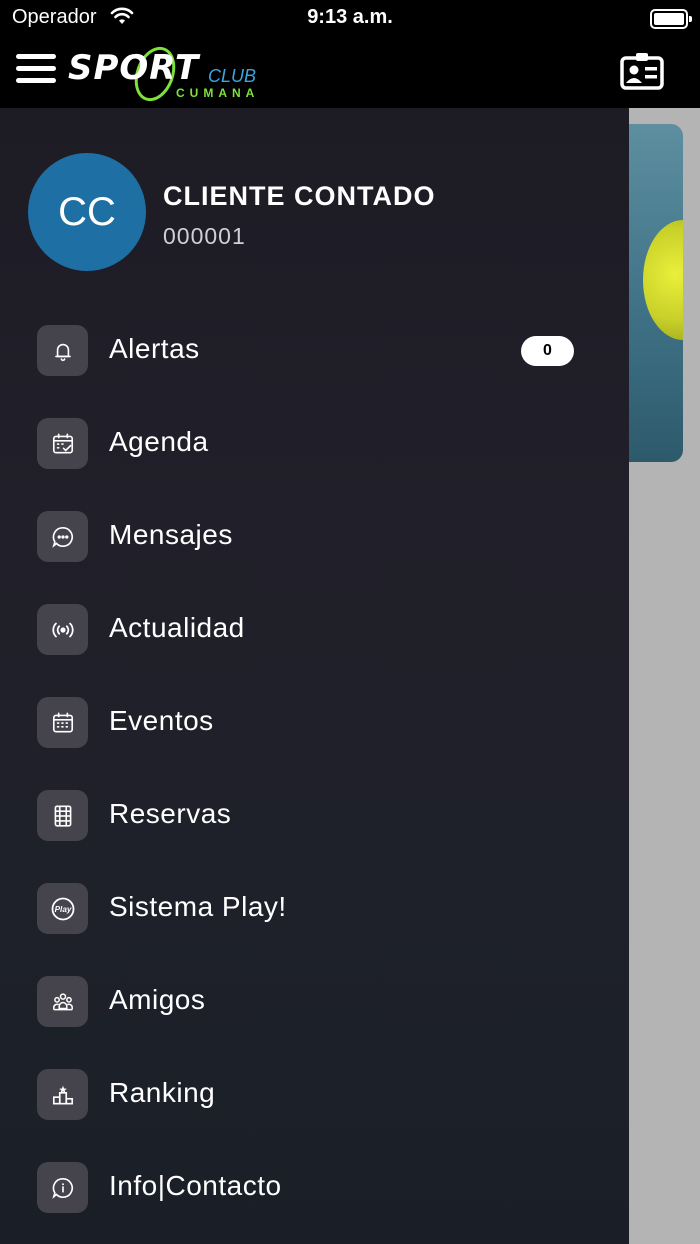 The width and height of the screenshot is (700, 1244). Describe the element at coordinates (162, 1092) in the screenshot. I see `menu-label: Ranking` at that location.